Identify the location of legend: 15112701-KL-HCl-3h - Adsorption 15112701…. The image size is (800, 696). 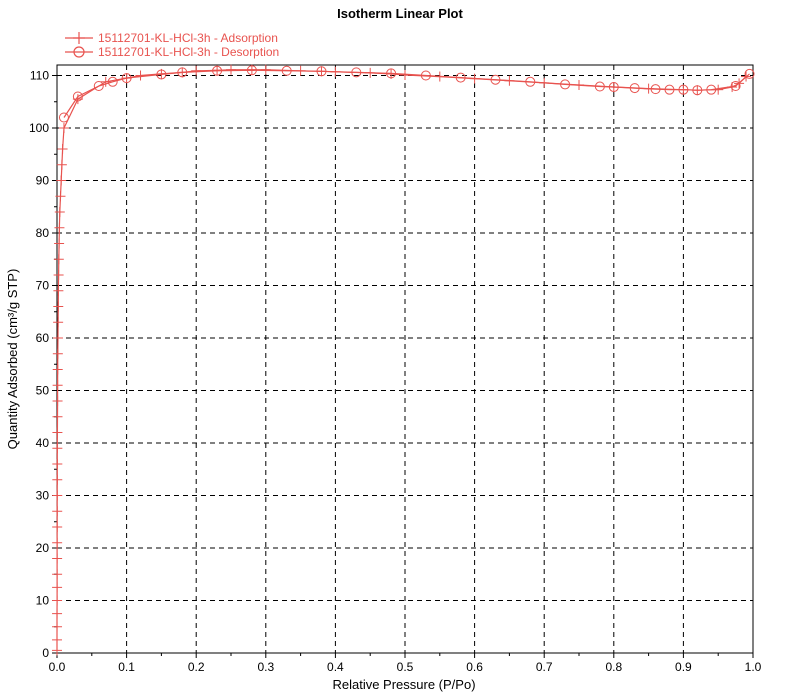
(172, 45).